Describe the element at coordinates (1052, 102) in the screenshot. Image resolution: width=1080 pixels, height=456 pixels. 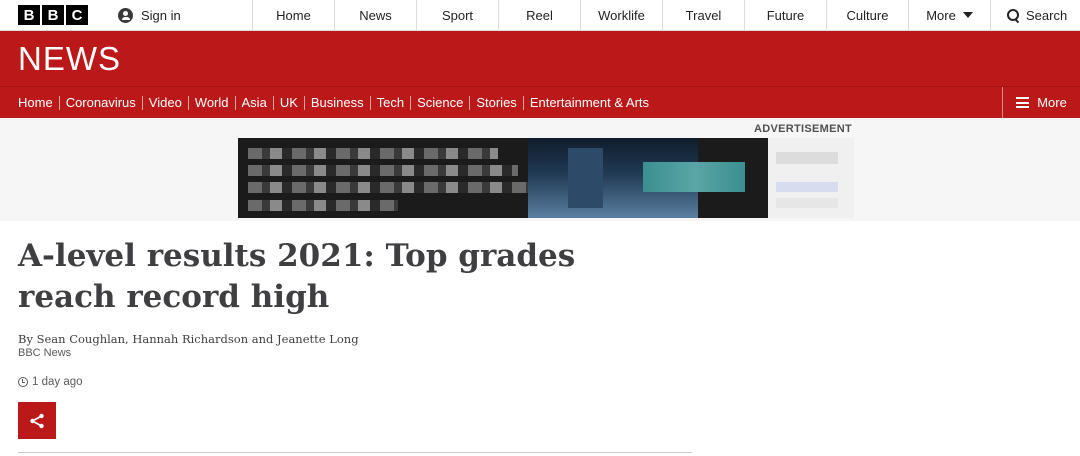
I see `section-more-label: More` at that location.